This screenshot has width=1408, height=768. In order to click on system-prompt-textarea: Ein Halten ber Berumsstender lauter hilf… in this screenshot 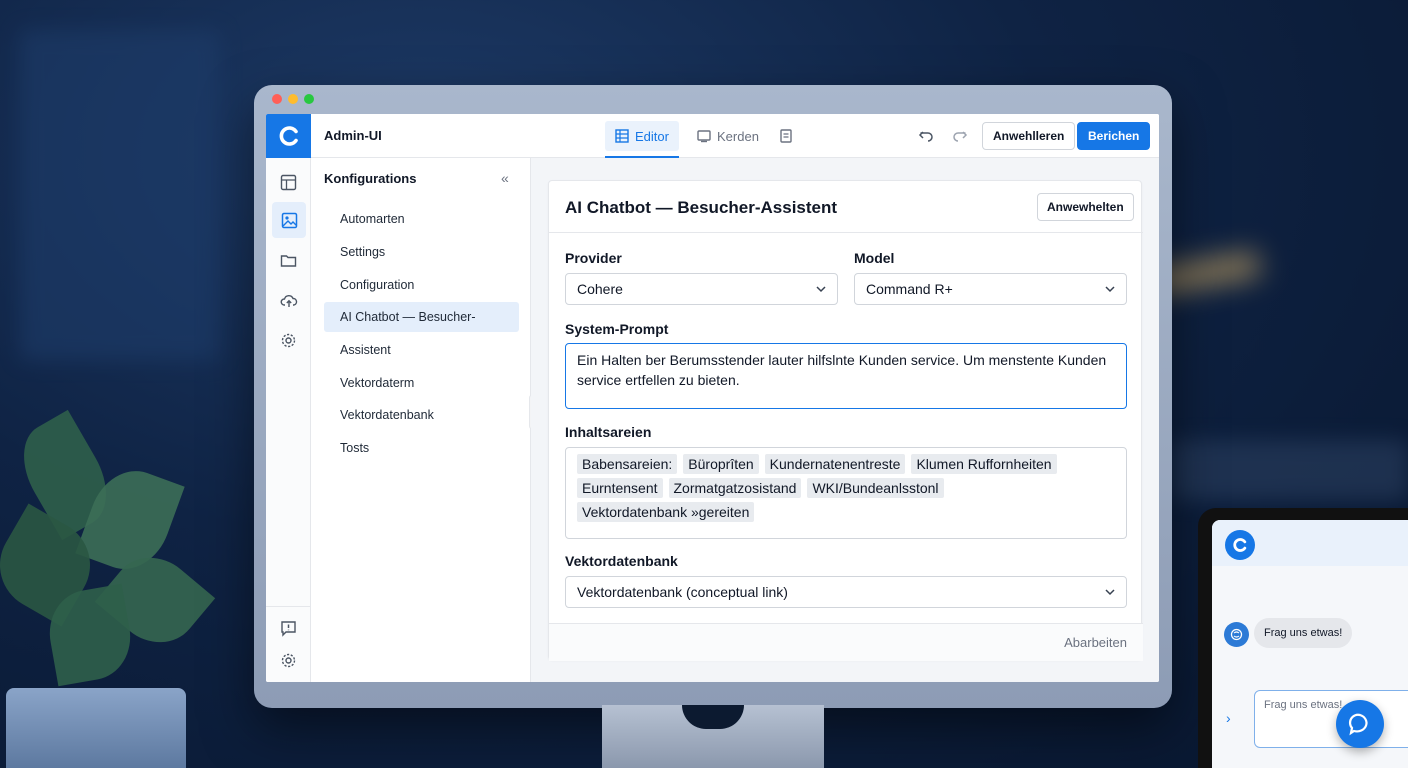, I will do `click(846, 376)`.